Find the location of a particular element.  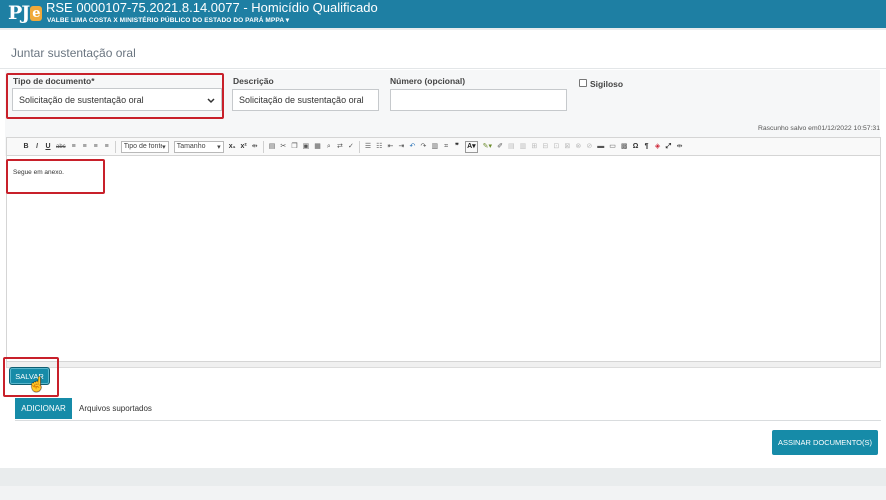

adicionar-button: ADICIONAR is located at coordinates (43, 408).